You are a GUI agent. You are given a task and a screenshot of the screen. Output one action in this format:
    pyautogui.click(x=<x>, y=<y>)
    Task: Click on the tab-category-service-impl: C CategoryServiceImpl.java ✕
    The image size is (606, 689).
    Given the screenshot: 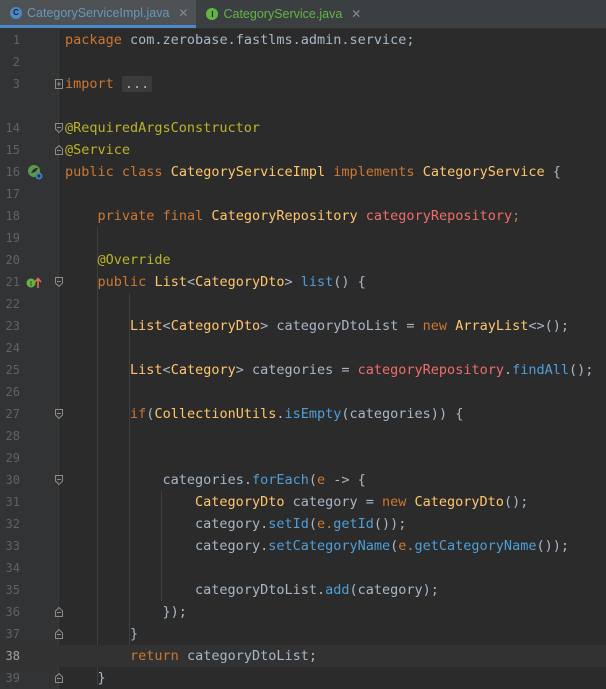 What is the action you would take?
    pyautogui.click(x=98, y=14)
    